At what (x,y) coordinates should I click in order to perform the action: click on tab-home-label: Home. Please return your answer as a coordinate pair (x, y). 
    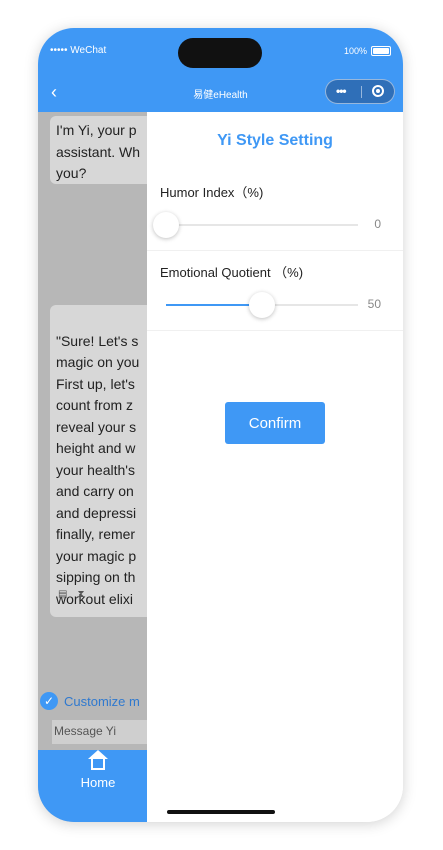
    Looking at the image, I should click on (98, 782).